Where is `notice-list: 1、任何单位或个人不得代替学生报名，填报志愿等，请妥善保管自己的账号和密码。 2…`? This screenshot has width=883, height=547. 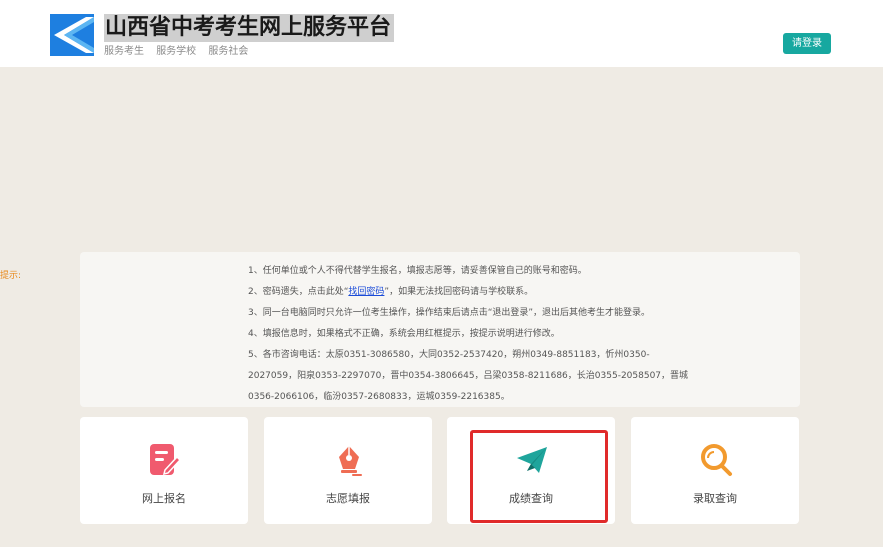 notice-list: 1、任何单位或个人不得代替学生报名，填报志愿等，请妥善保管自己的账号和密码。 2… is located at coordinates (468, 334).